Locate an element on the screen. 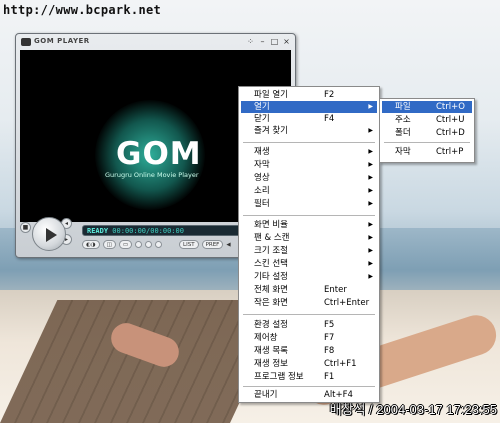  menu-item-preferences: 환경 설정 F5 is located at coordinates (309, 325).